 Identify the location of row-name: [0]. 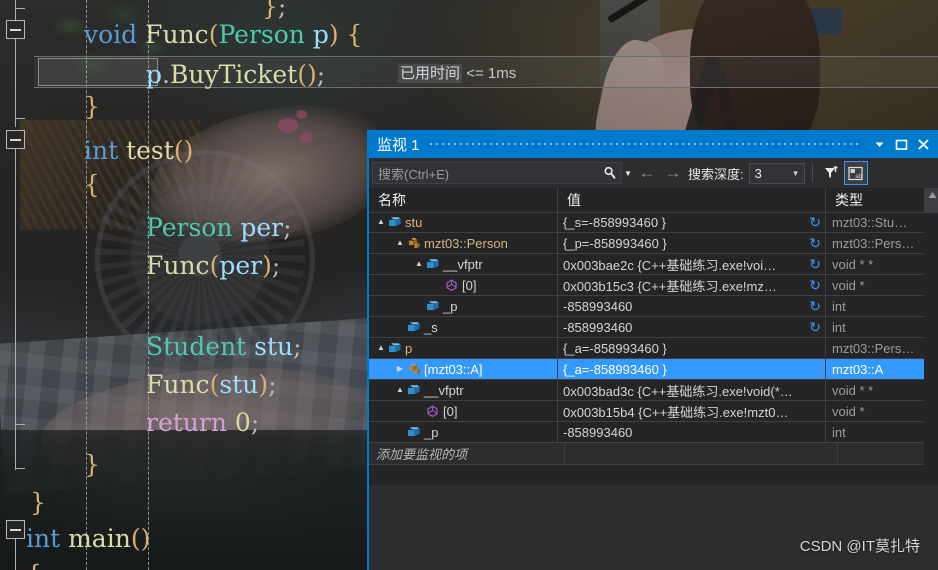
(450, 411).